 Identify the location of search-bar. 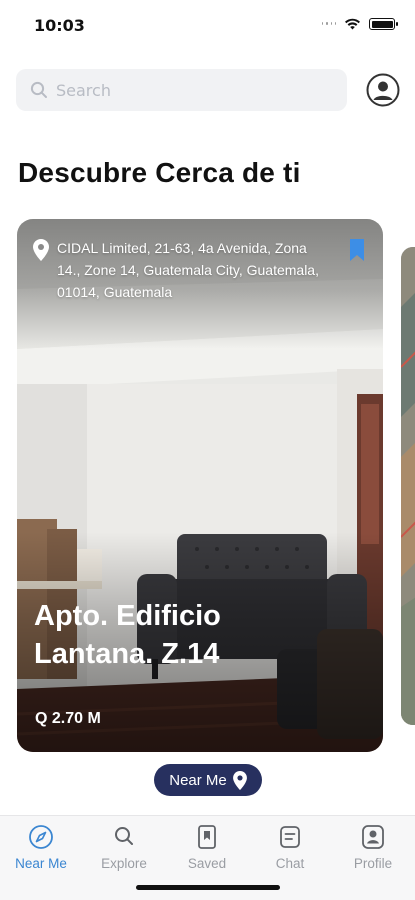
(181, 90).